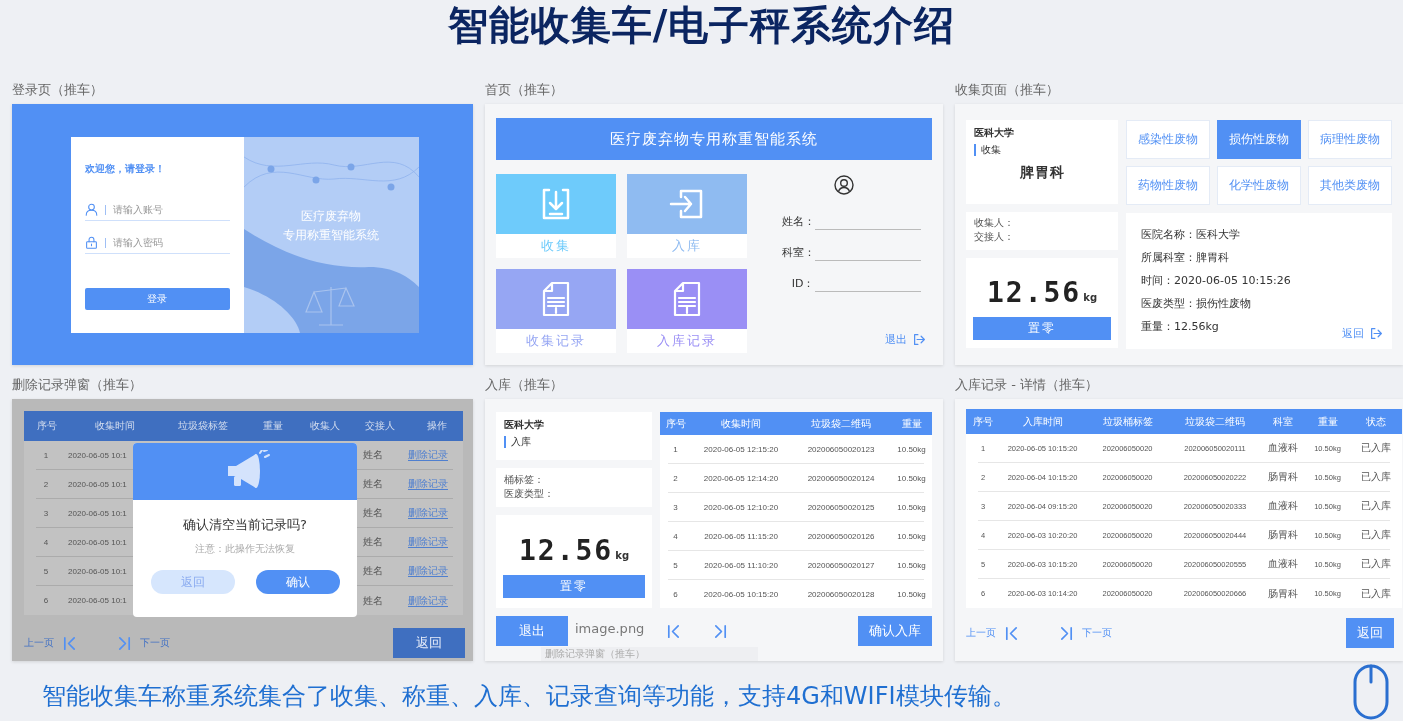  Describe the element at coordinates (331, 216) in the screenshot. I see `banner-title: 医疗废弃物` at that location.